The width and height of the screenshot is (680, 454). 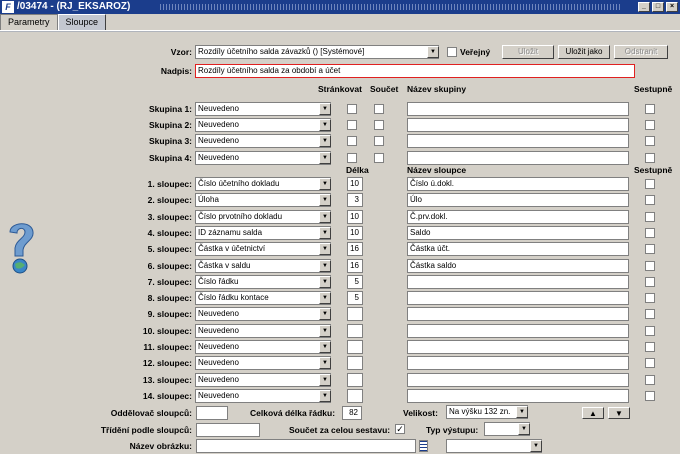 What do you see at coordinates (263, 184) in the screenshot?
I see `column-select: Číslo účetního dokladu ▼` at bounding box center [263, 184].